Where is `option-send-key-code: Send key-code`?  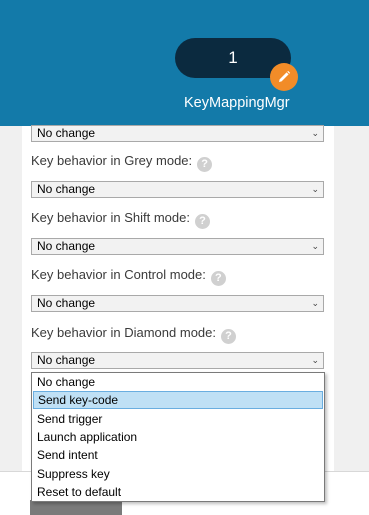
option-send-key-code: Send key-code is located at coordinates (178, 400).